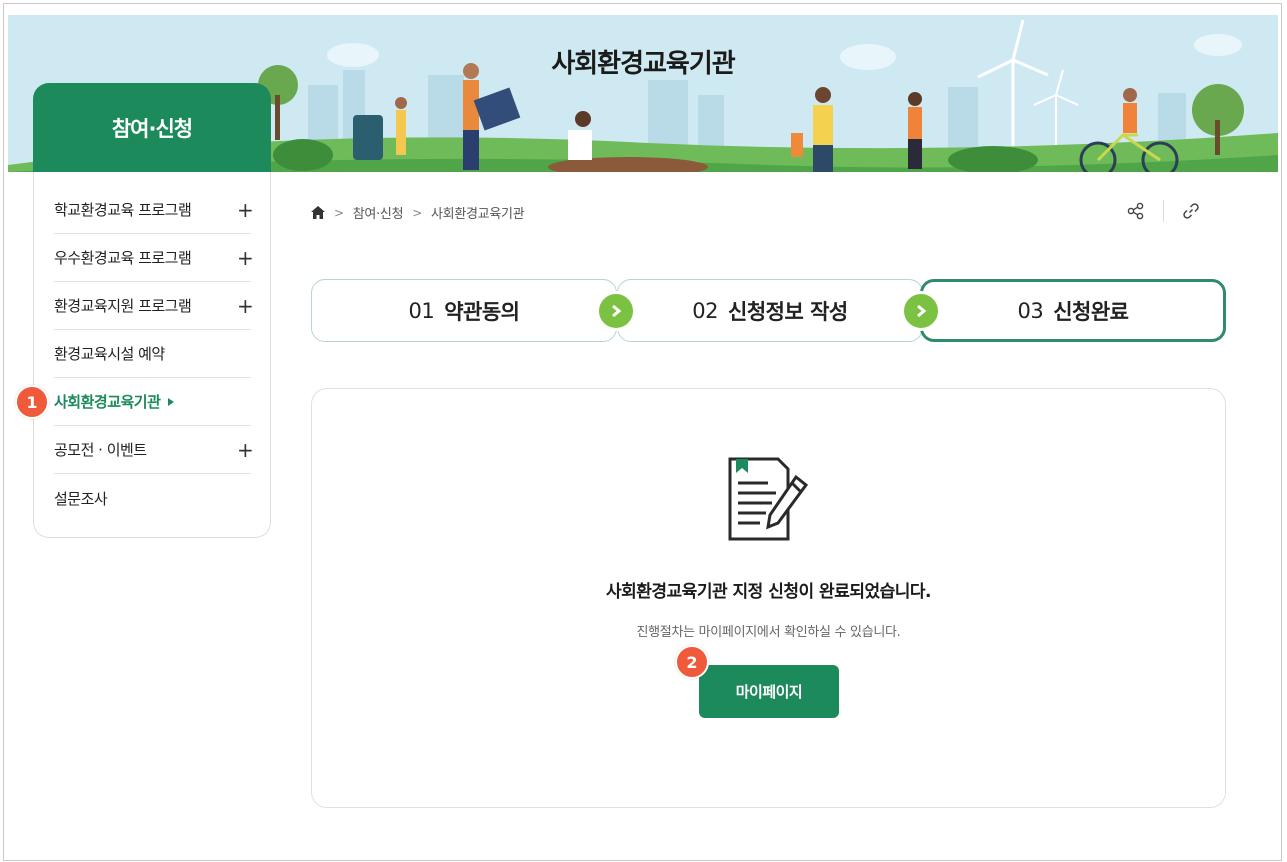  Describe the element at coordinates (1030, 310) in the screenshot. I see `step-number: 03` at that location.